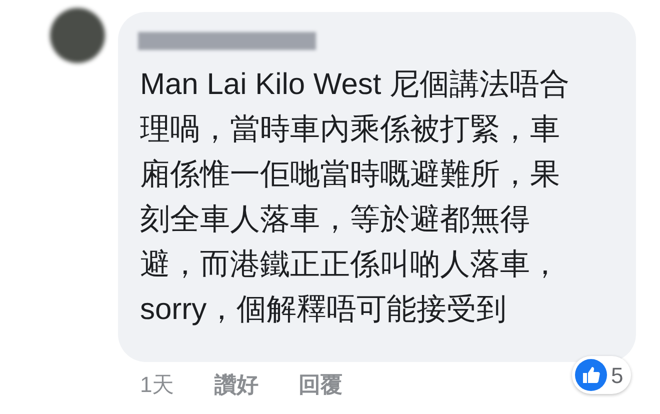 This screenshot has height=414, width=660. What do you see at coordinates (157, 385) in the screenshot?
I see `timestamp: 1天` at bounding box center [157, 385].